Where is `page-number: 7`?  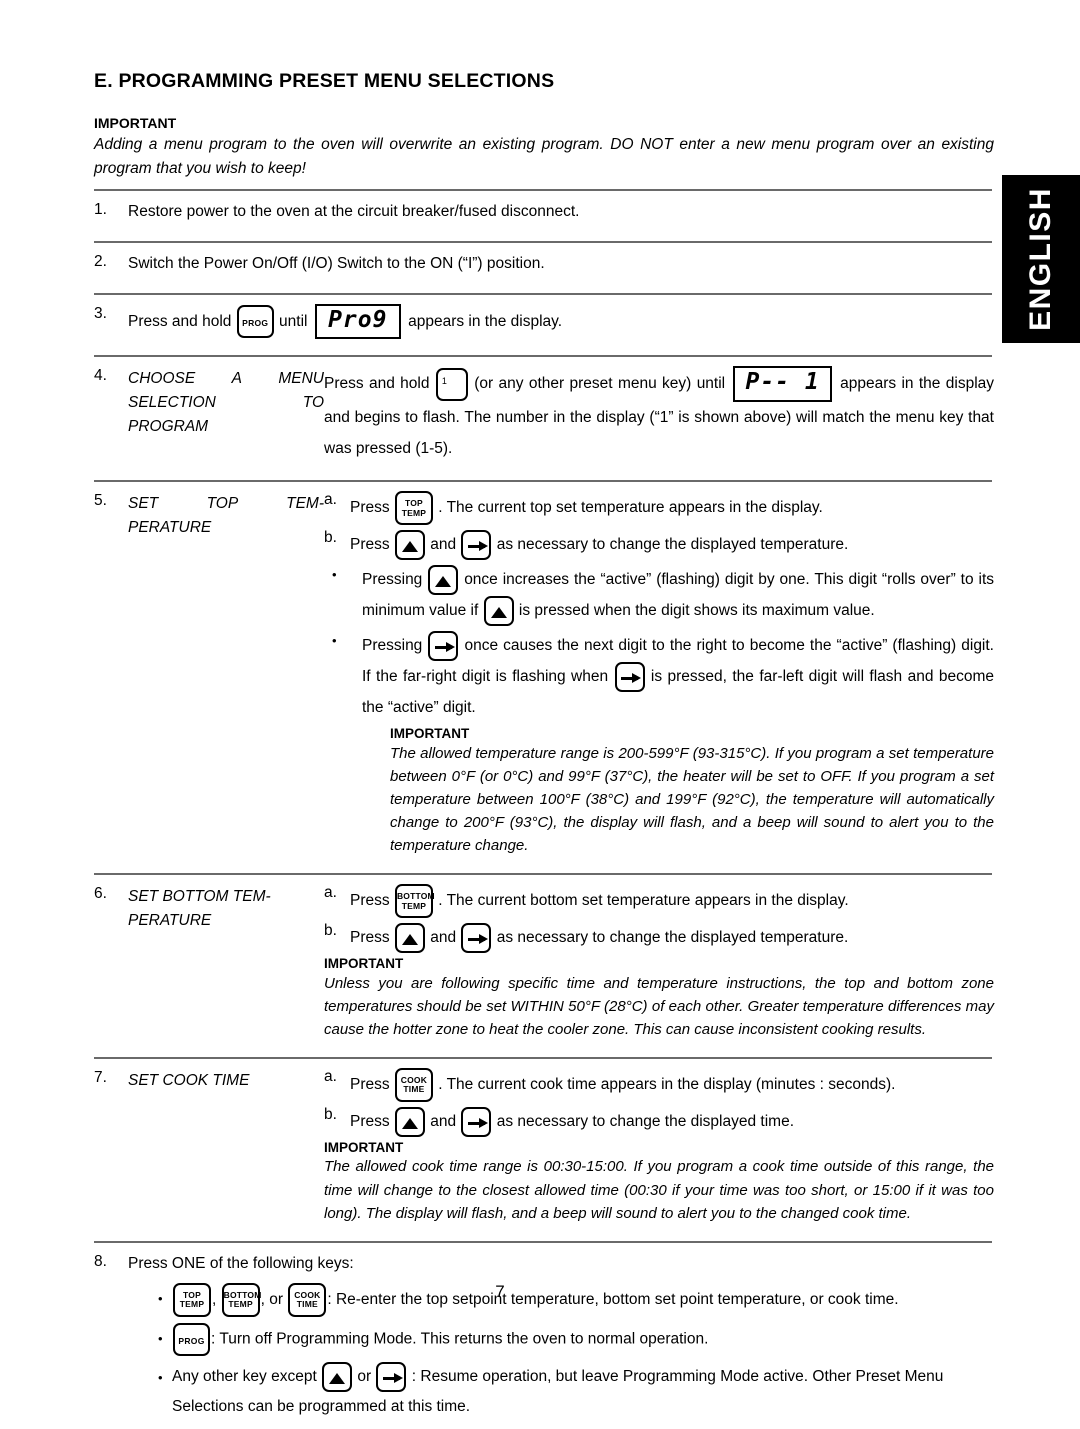 page-number: 7 is located at coordinates (500, 1291).